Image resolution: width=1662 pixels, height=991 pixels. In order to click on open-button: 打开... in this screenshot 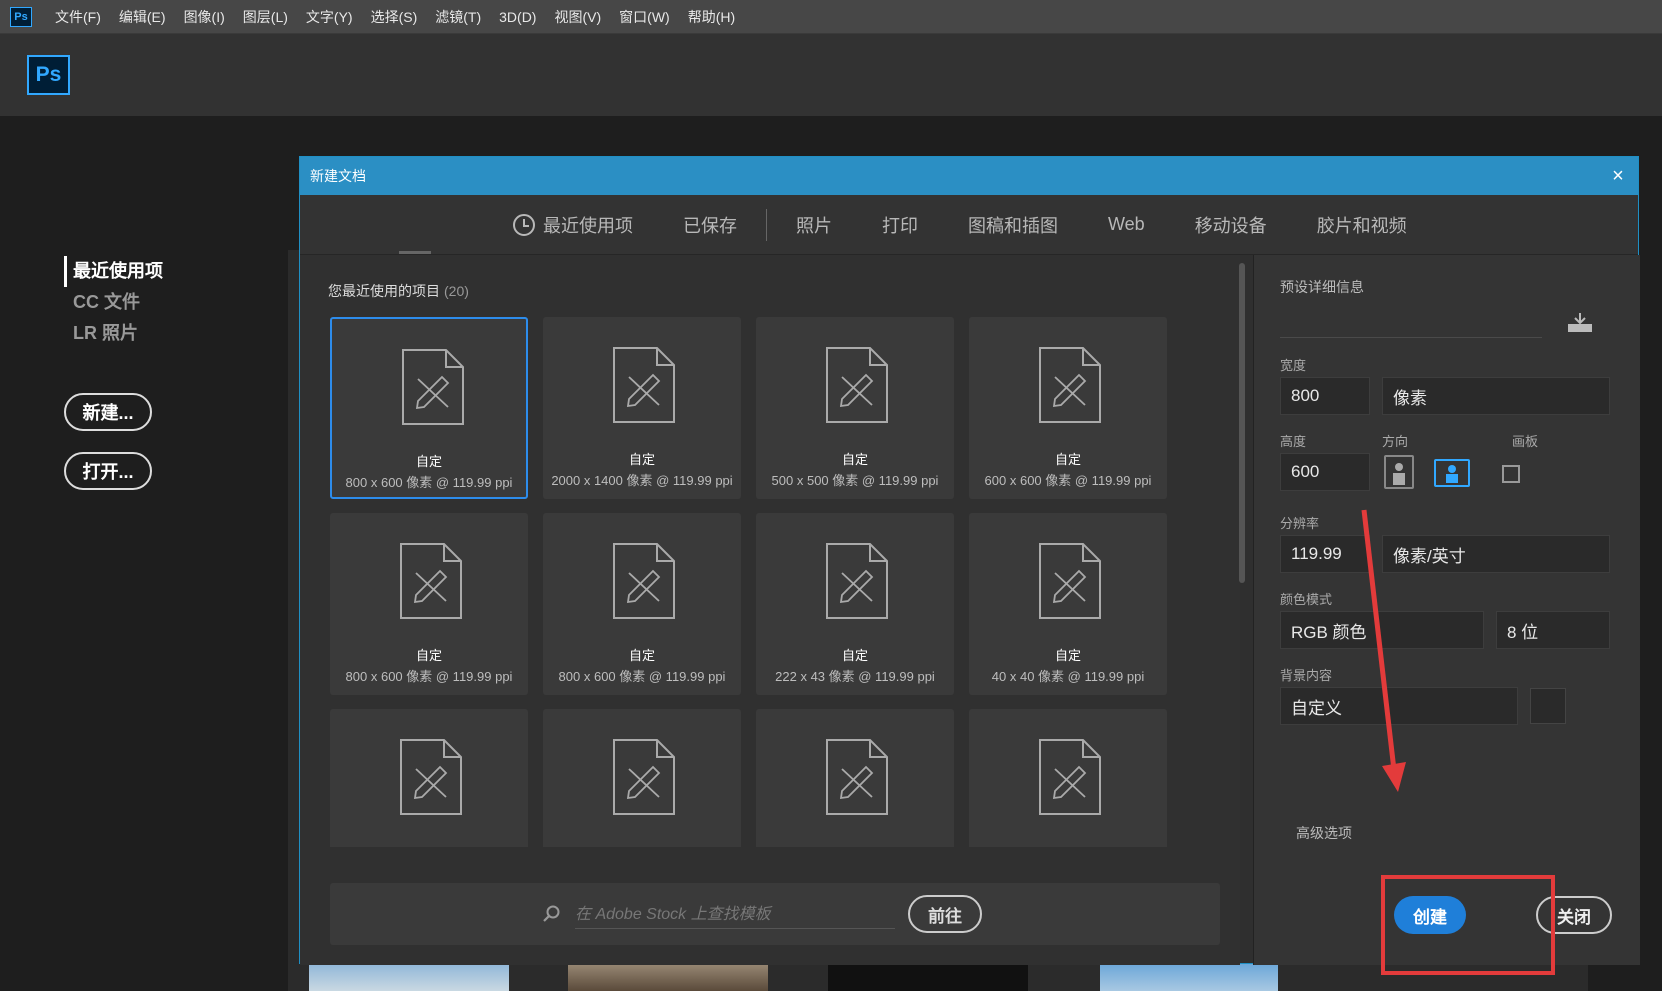, I will do `click(108, 471)`.